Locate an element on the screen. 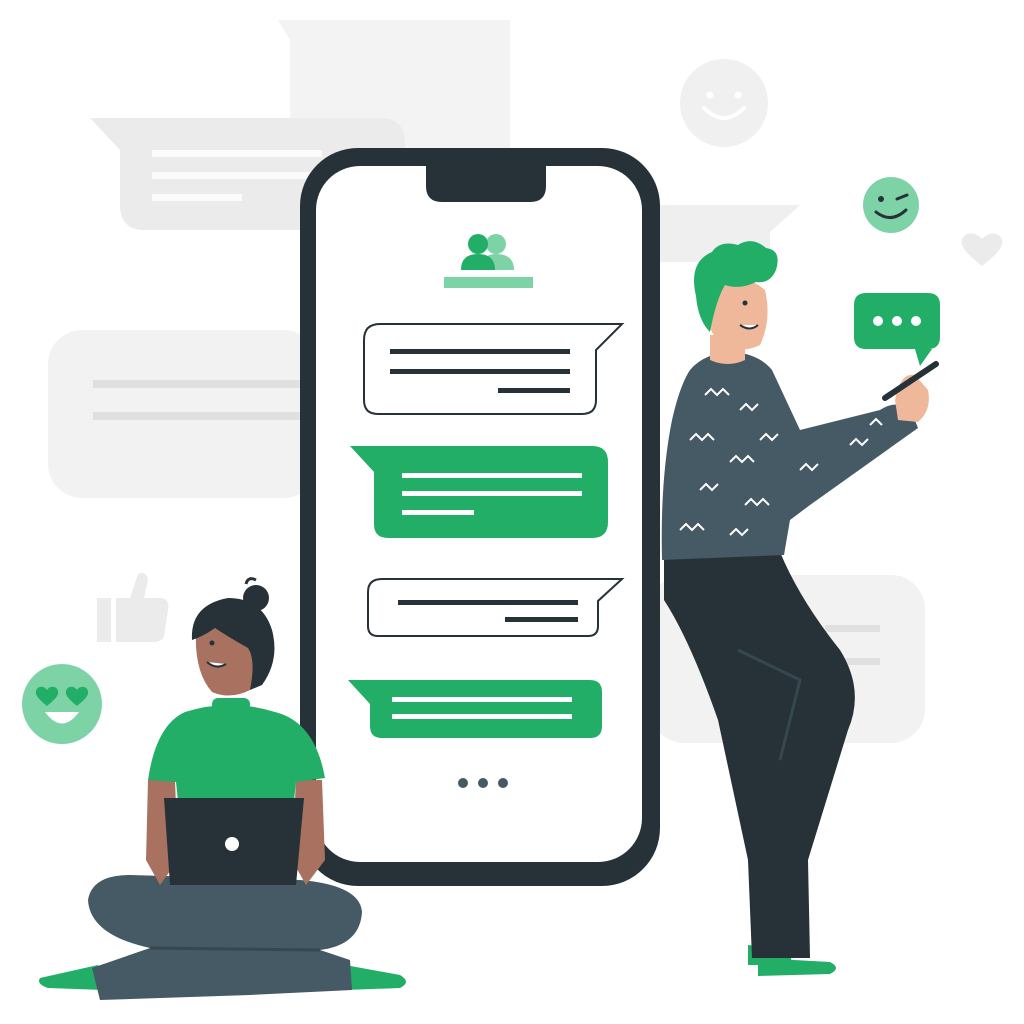 This screenshot has width=1024, height=1024. wink-face-icon is located at coordinates (891, 205).